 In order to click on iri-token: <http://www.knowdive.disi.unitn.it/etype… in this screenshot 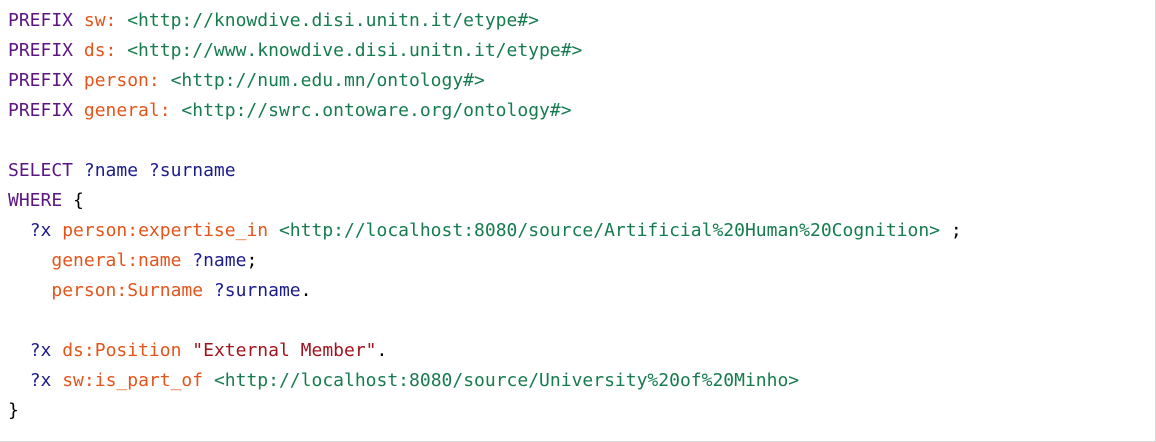, I will do `click(355, 50)`.